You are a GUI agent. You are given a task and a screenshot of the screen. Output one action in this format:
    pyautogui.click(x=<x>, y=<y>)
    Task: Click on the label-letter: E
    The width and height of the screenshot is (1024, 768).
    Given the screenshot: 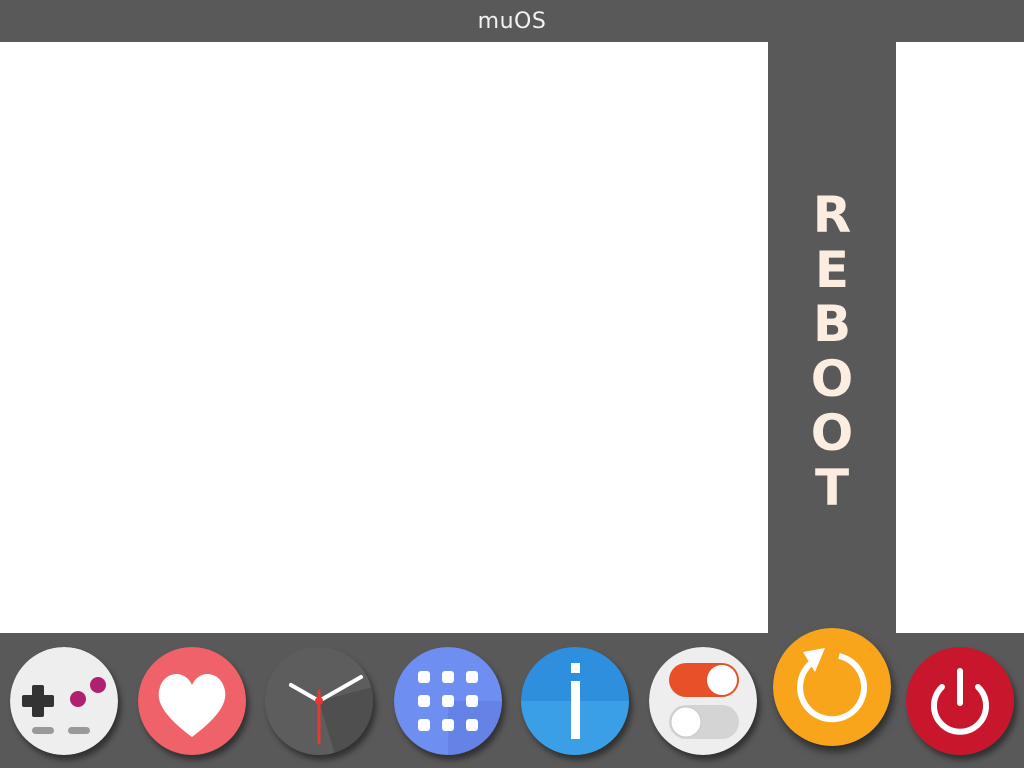 What is the action you would take?
    pyautogui.click(x=832, y=269)
    